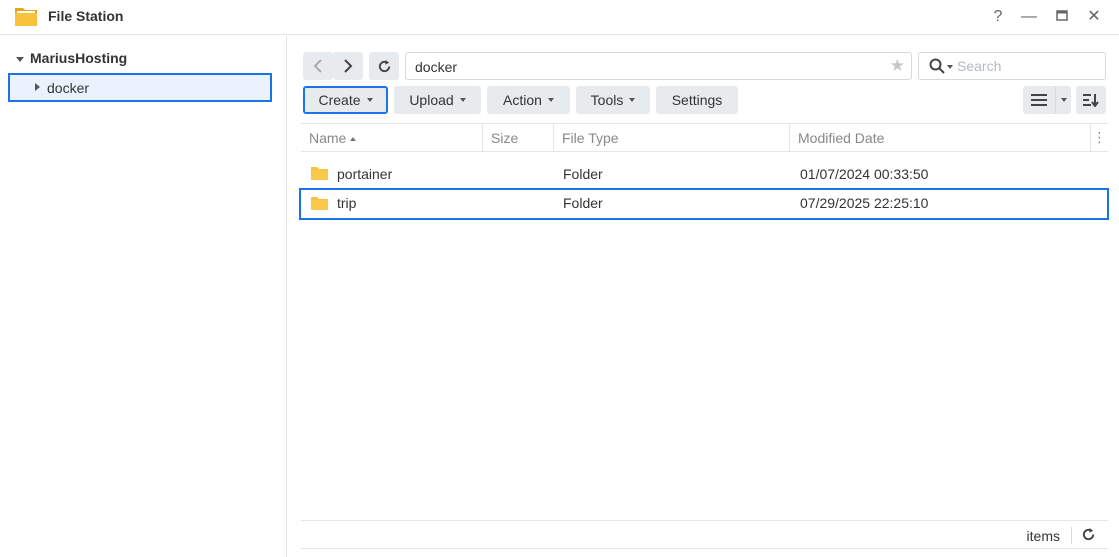 Image resolution: width=1119 pixels, height=557 pixels. I want to click on sidebar-item-docker: docker, so click(140, 87).